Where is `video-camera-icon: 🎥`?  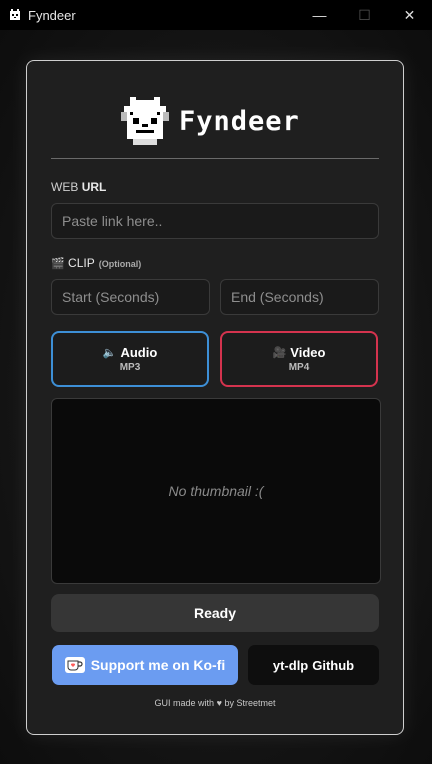 video-camera-icon: 🎥 is located at coordinates (279, 353).